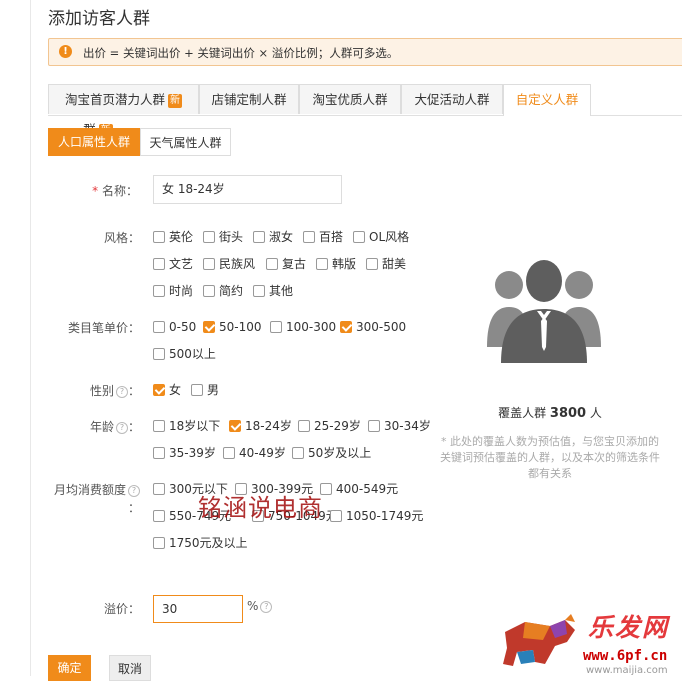 This screenshot has width=682, height=682. I want to click on age-option: 35-39岁, so click(184, 453).